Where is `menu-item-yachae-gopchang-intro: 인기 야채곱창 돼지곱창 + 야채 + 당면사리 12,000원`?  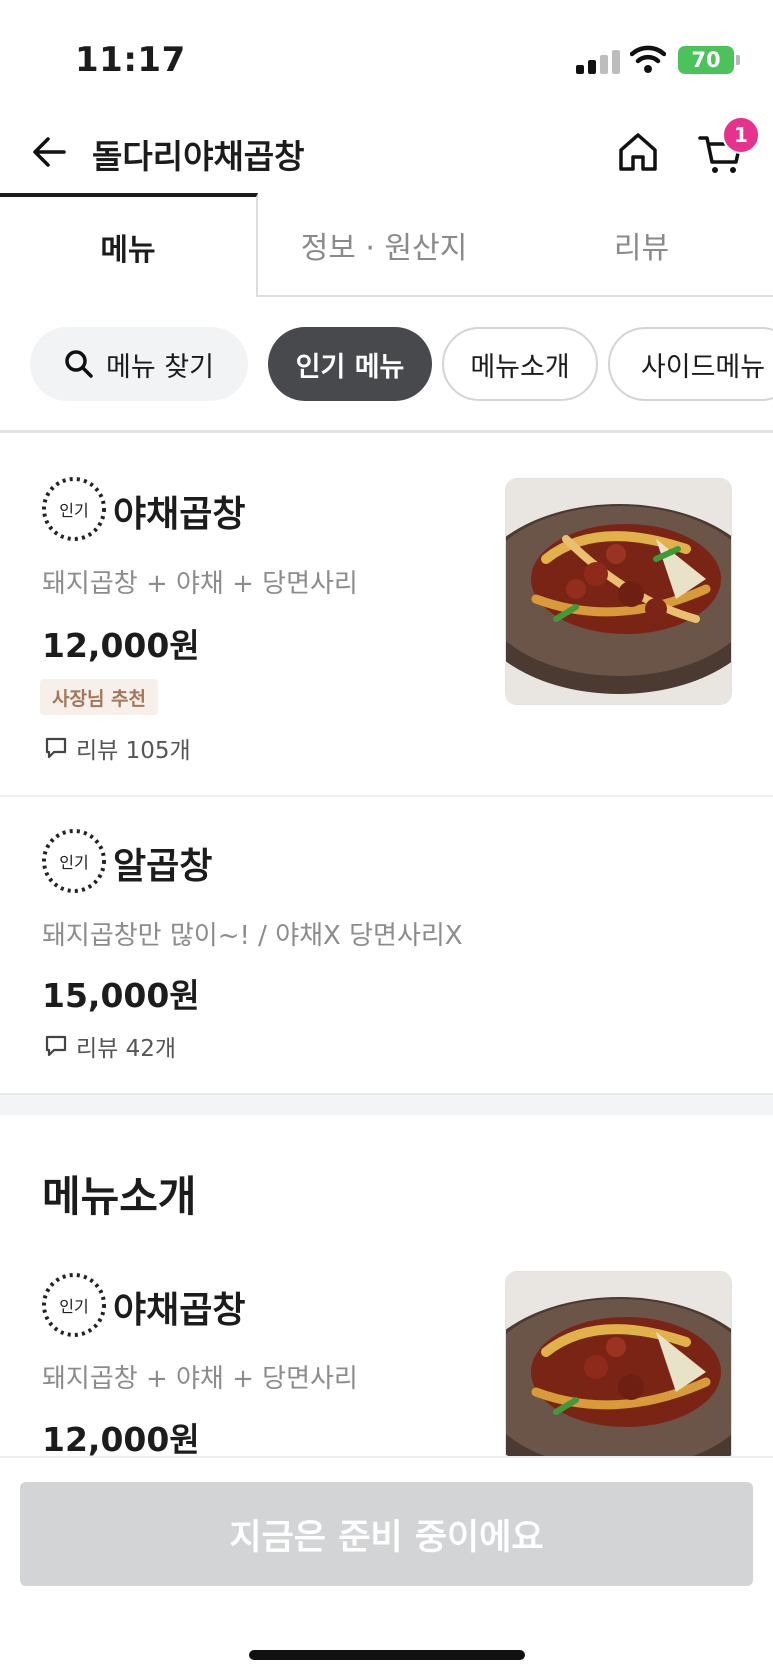 menu-item-yachae-gopchang-intro: 인기 야채곱창 돼지곱창 + 야채 + 당면사리 12,000원 is located at coordinates (386, 1349).